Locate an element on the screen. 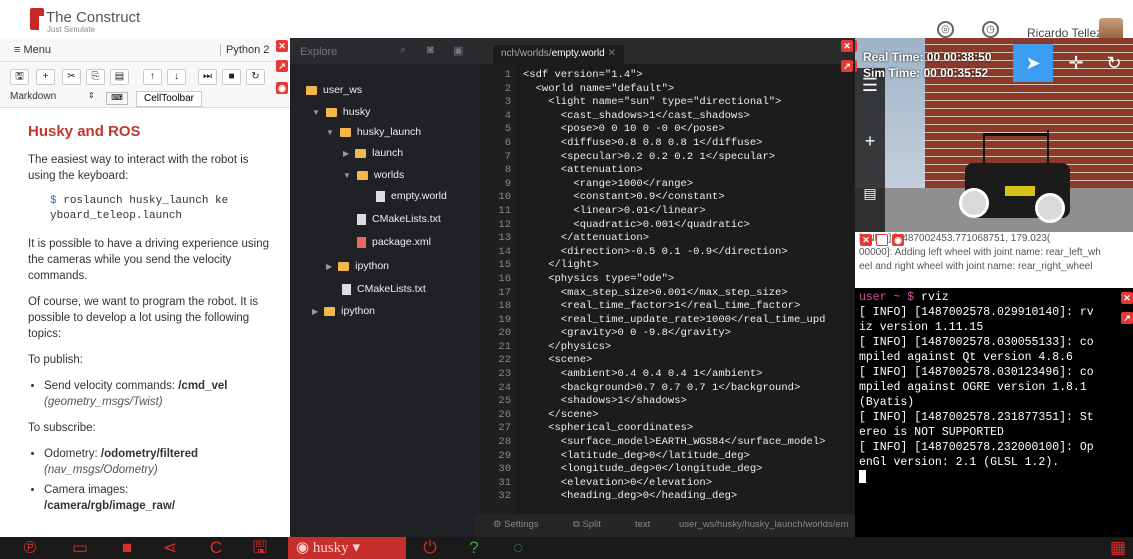 The height and width of the screenshot is (559, 1133). tree-item-package-xml: package.xml is located at coordinates (394, 242).